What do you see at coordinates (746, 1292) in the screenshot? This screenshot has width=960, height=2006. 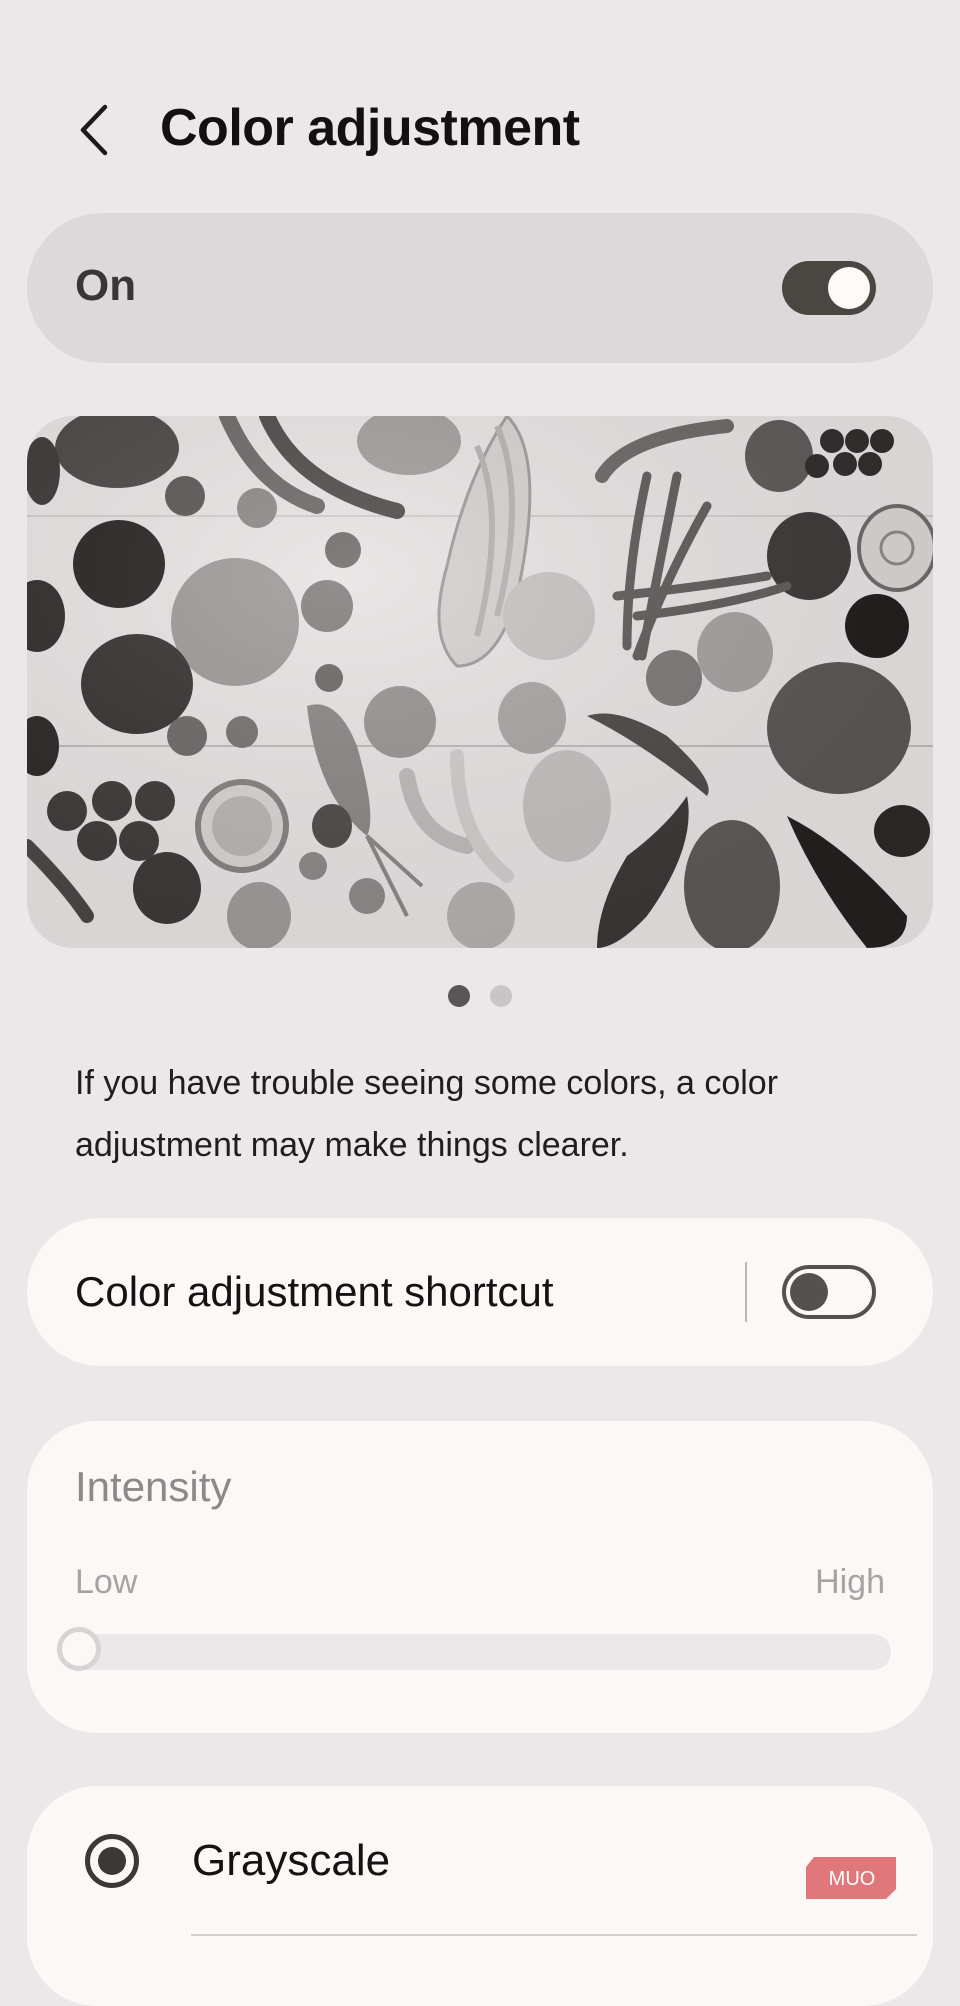 I see `vertical-divider` at bounding box center [746, 1292].